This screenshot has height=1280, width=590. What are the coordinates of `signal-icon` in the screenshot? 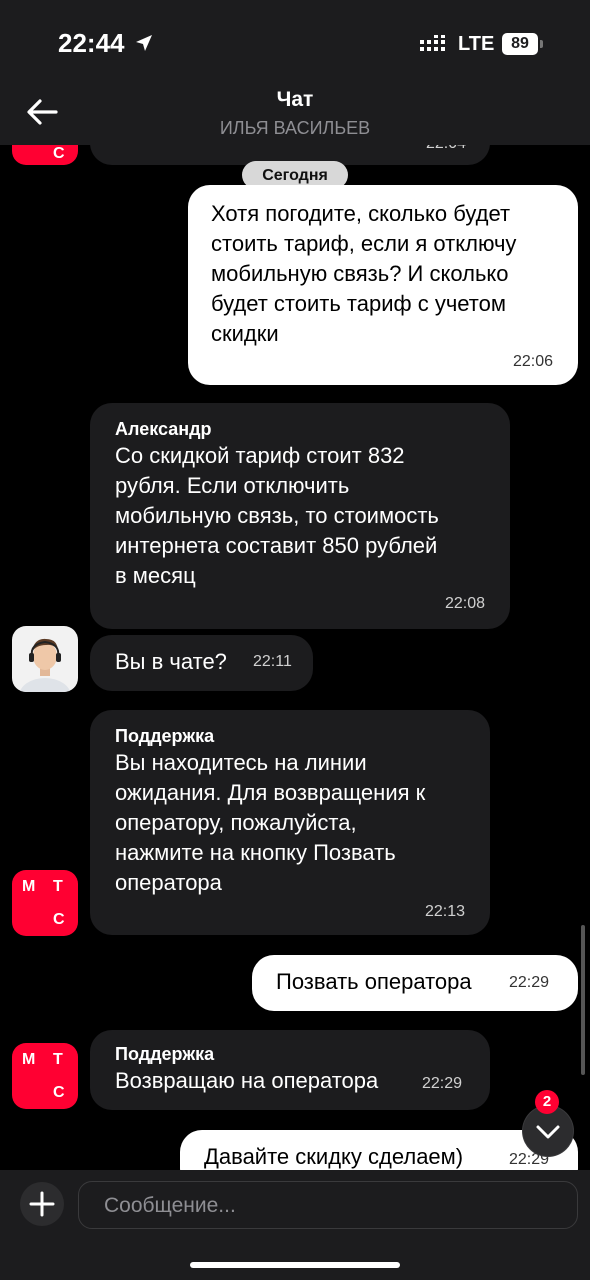 It's located at (432, 43).